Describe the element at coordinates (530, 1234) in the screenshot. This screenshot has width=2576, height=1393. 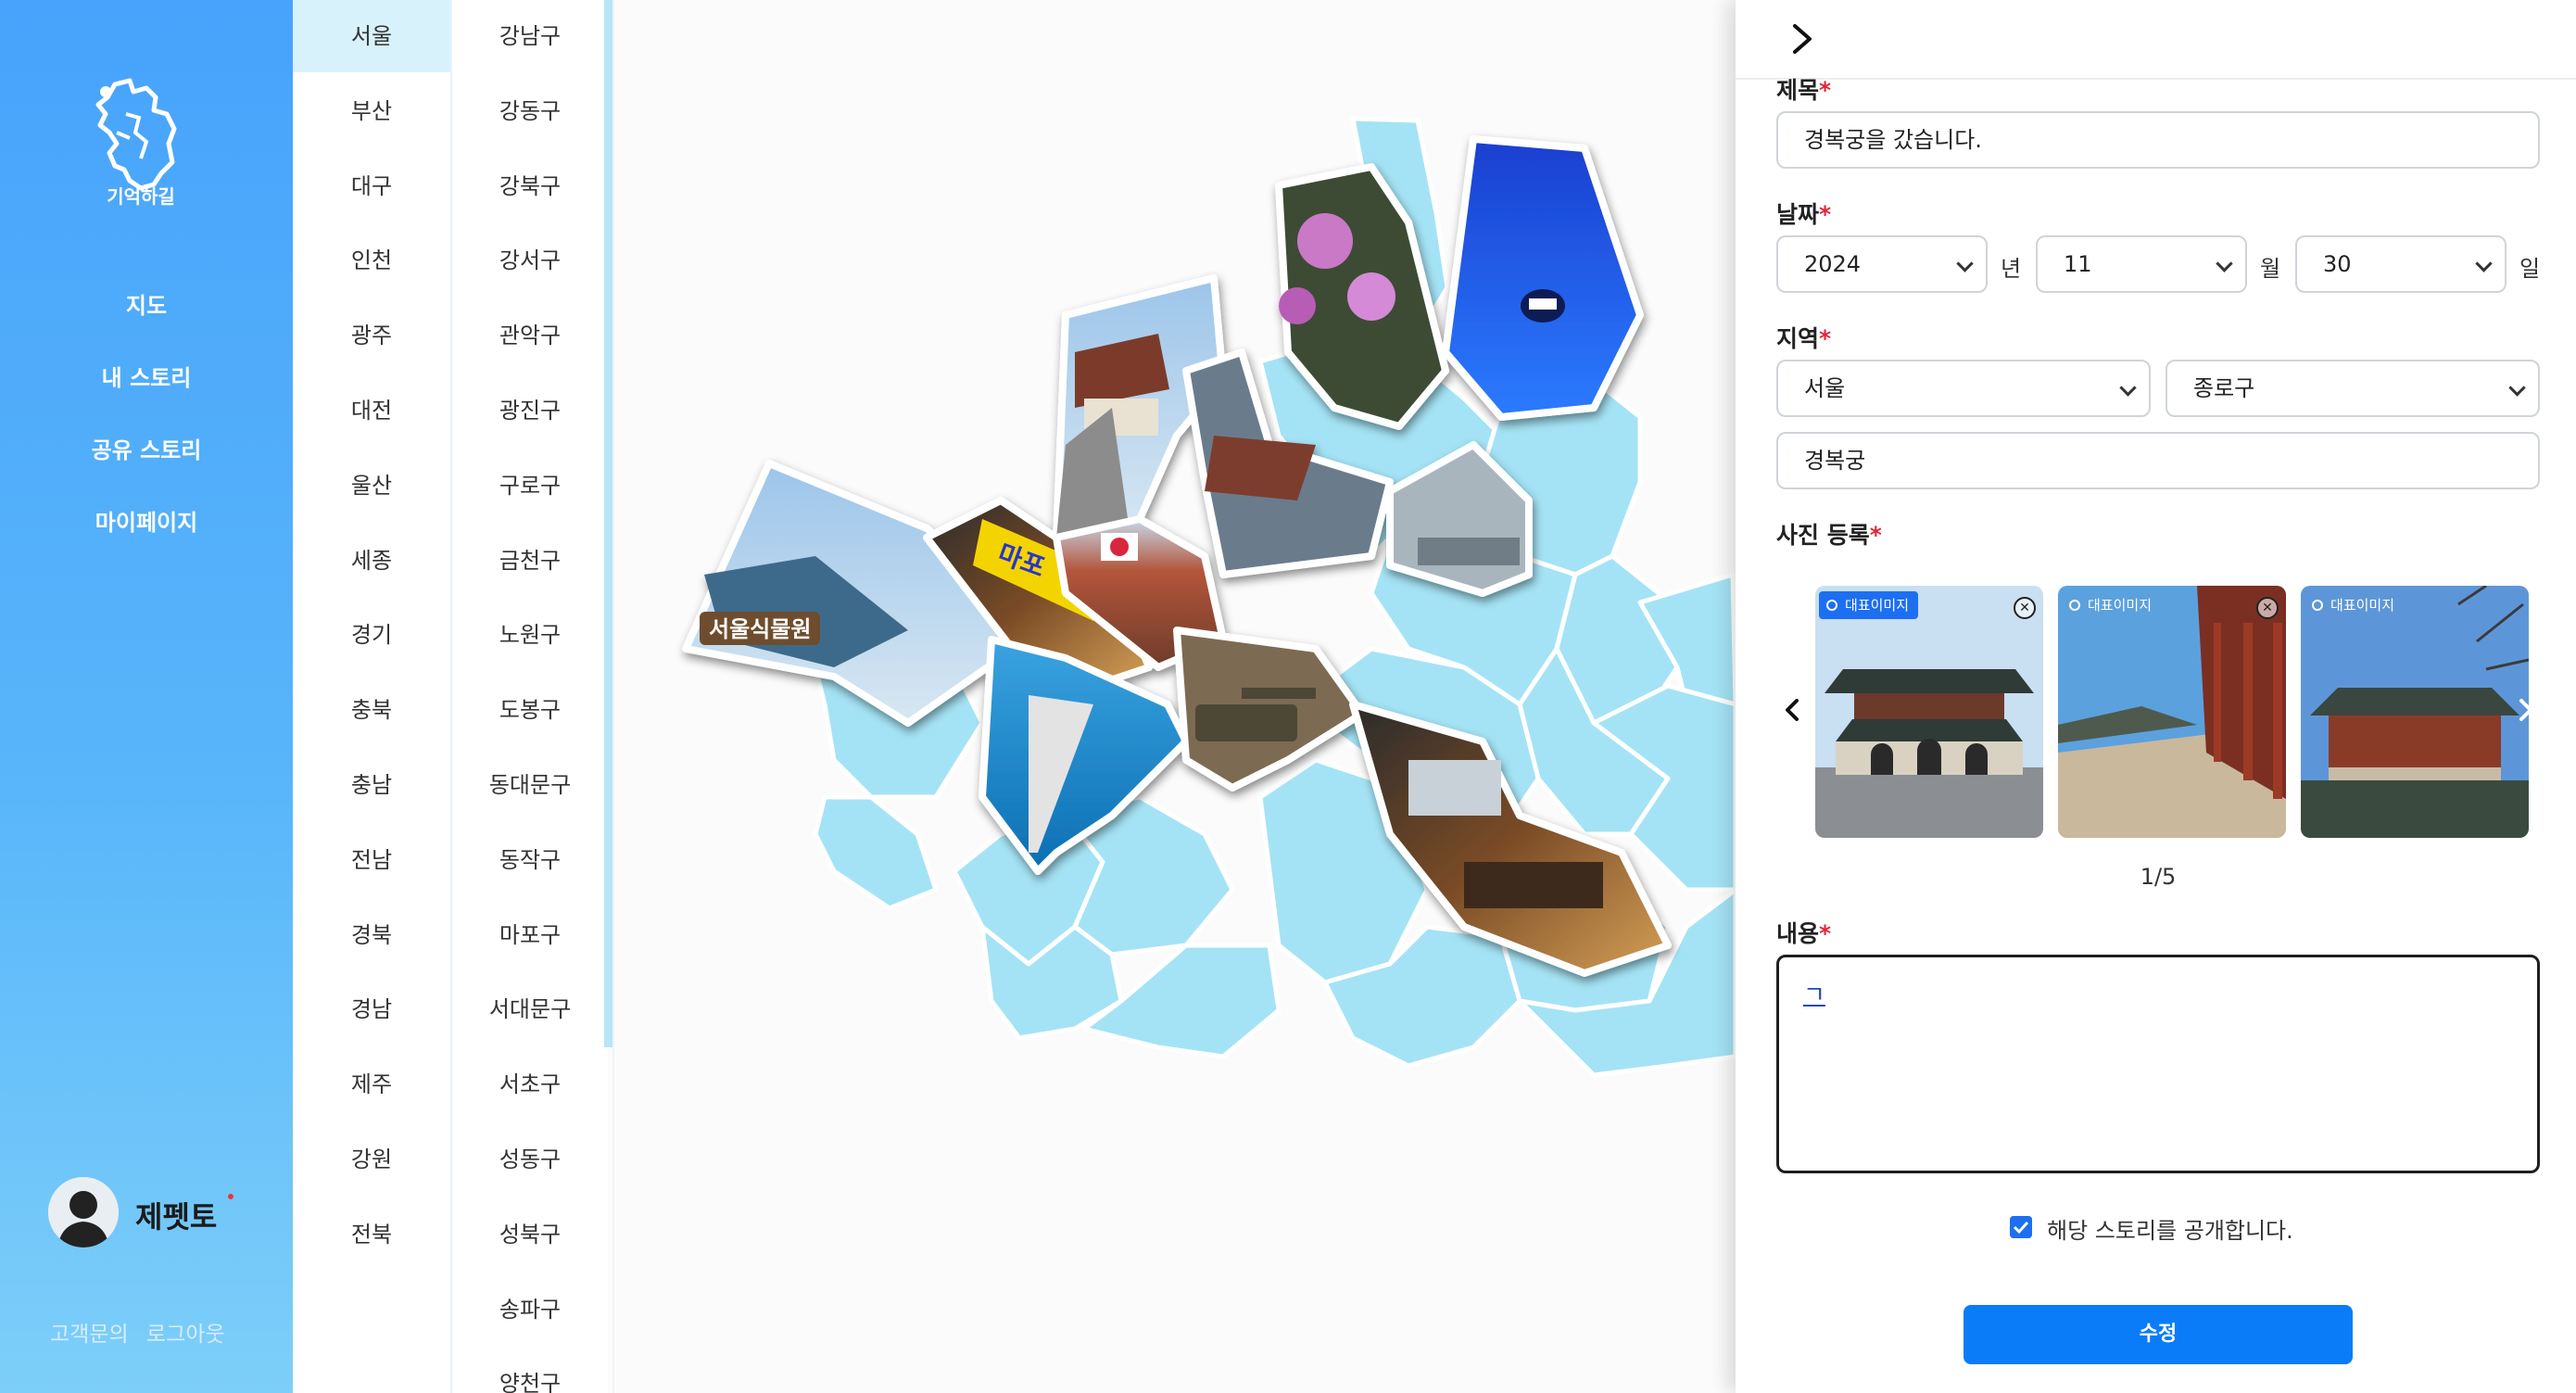
I see `district-item: 성북구` at that location.